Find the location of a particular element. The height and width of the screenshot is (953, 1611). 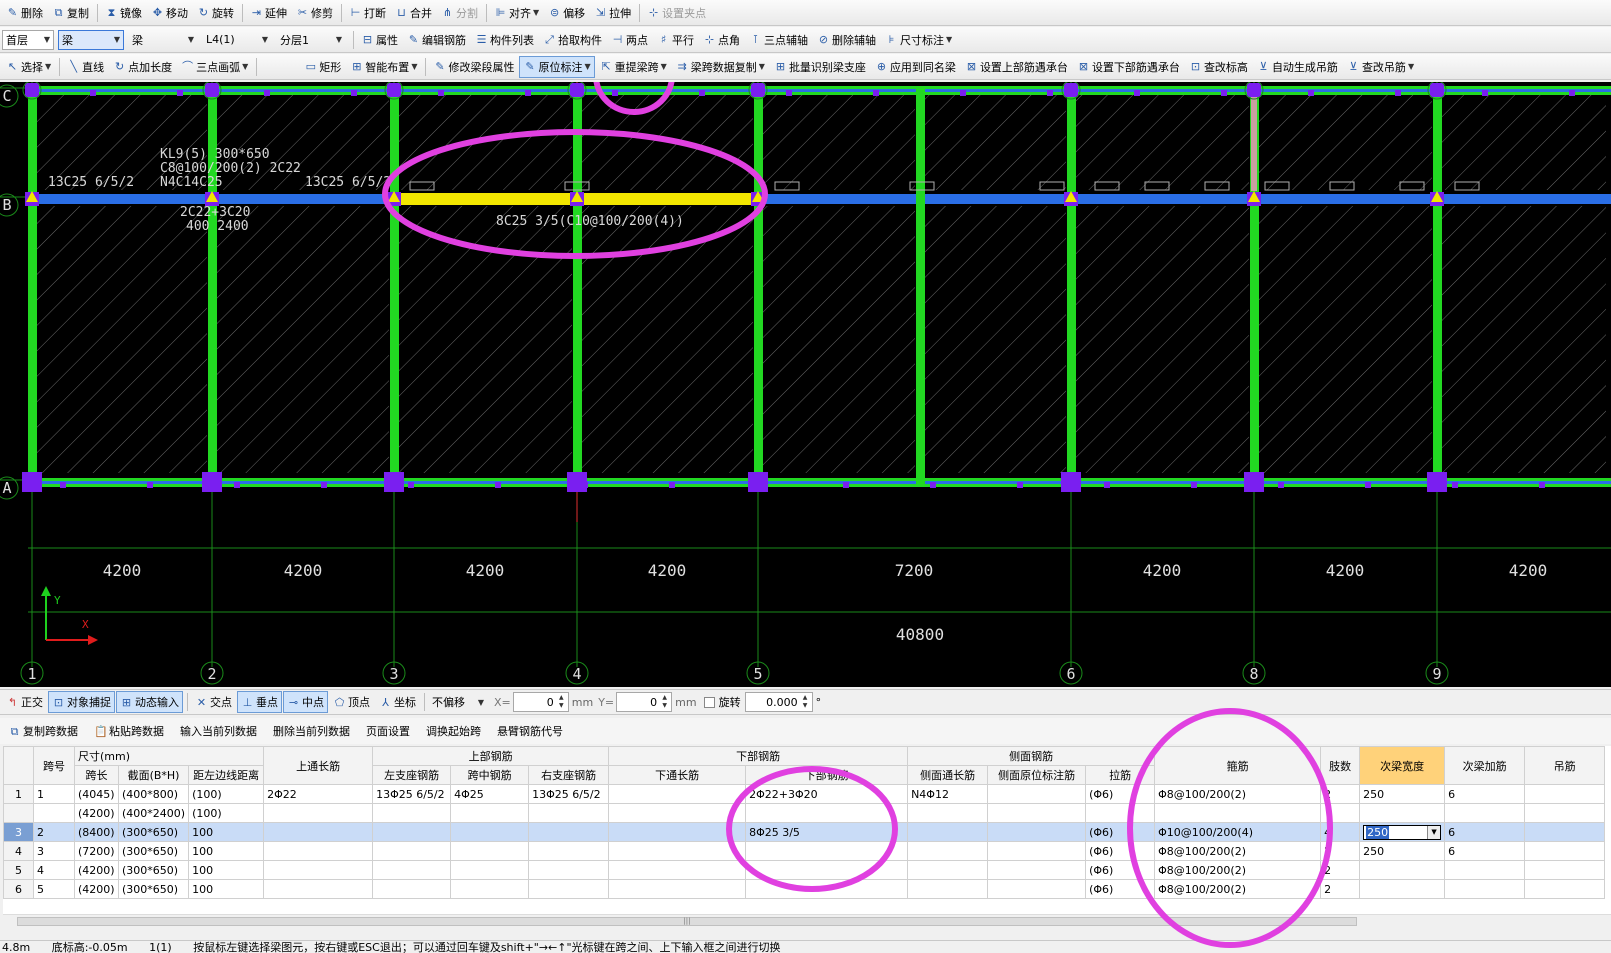

beam-kl9 is located at coordinates (819, 199).